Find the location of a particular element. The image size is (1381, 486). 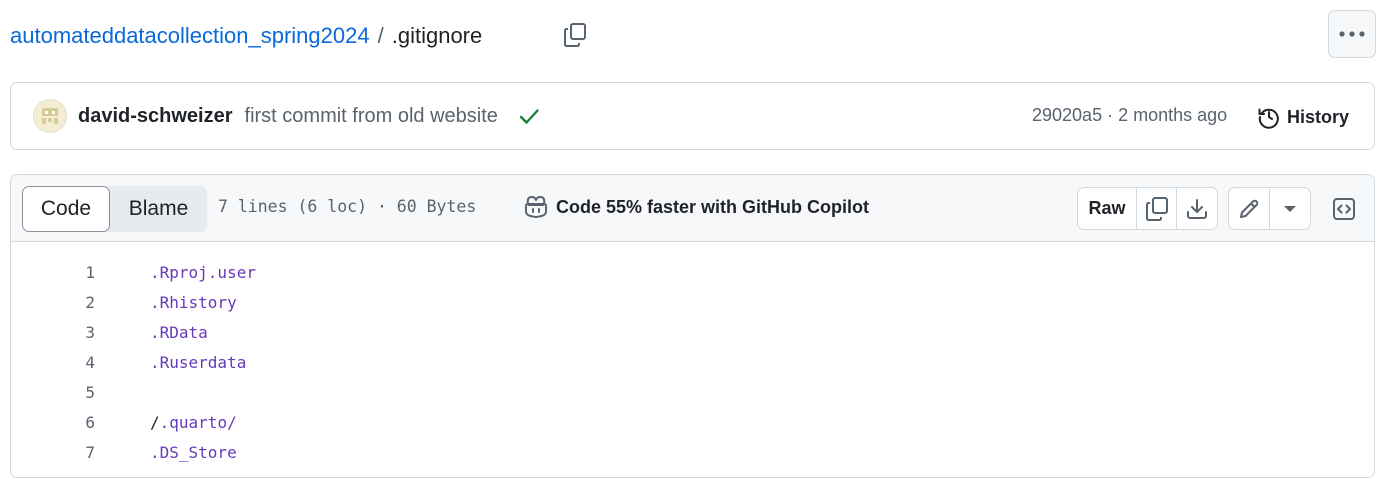

download-icon is located at coordinates (1197, 208).